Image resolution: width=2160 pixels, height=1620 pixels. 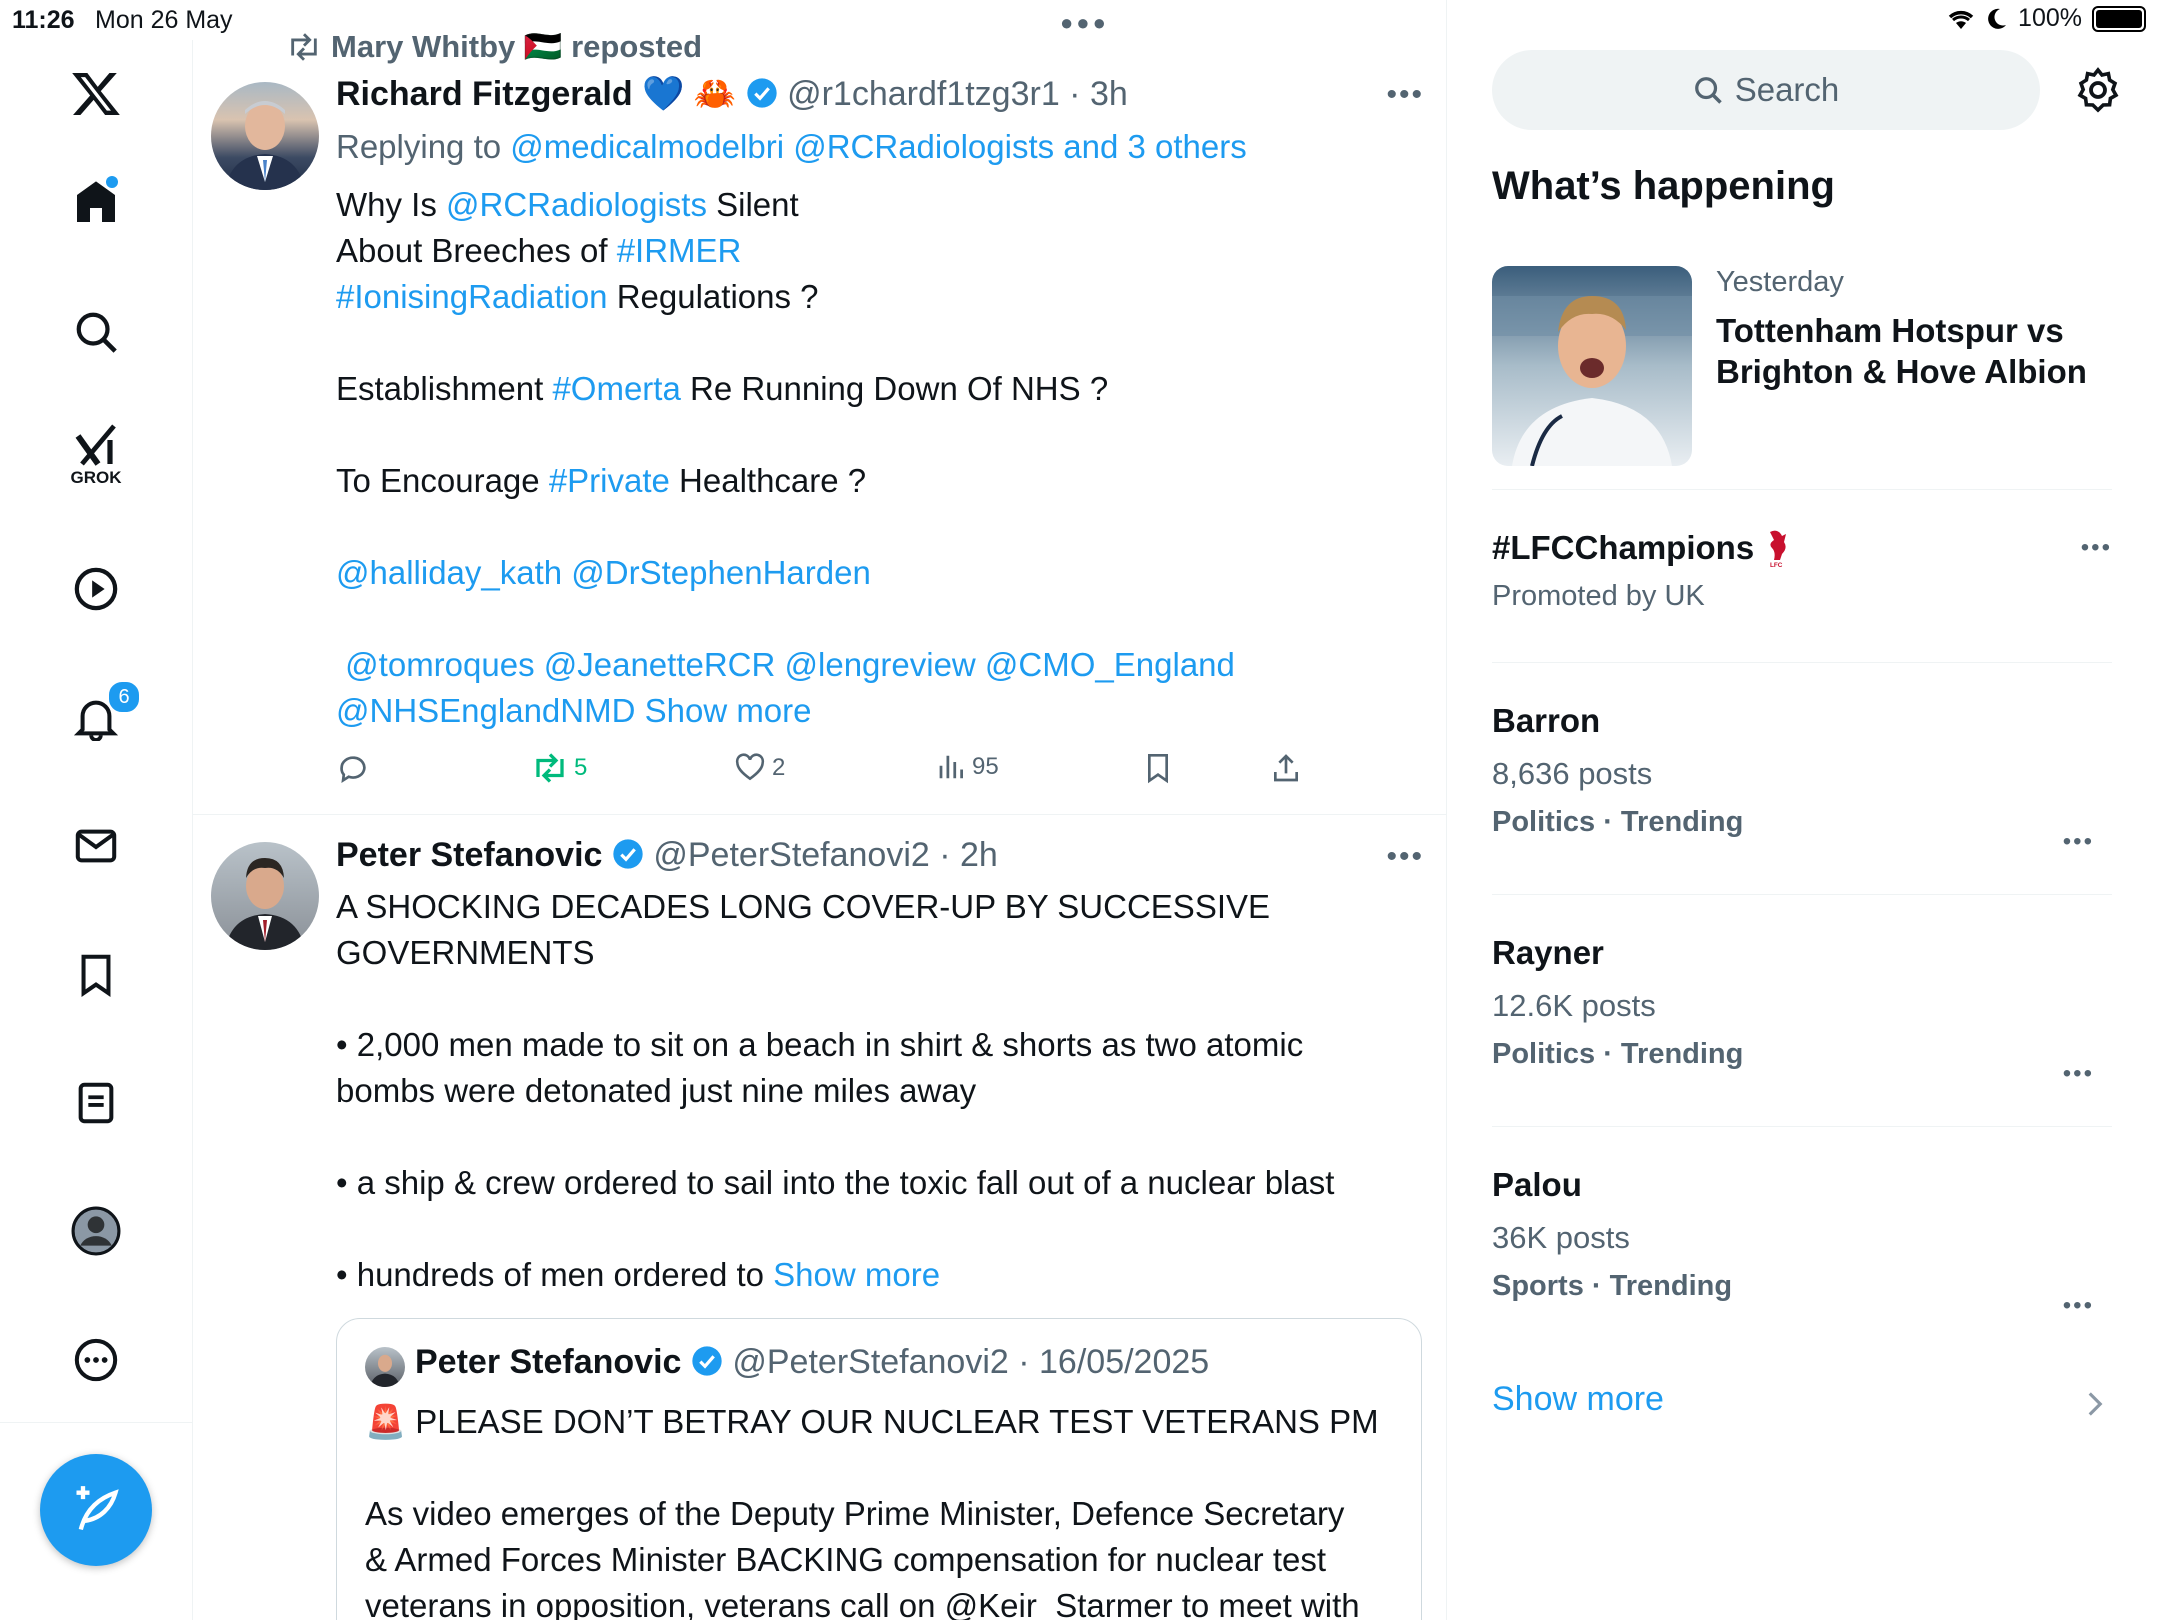 What do you see at coordinates (609, 480) in the screenshot?
I see `hashtag-link: #Private` at bounding box center [609, 480].